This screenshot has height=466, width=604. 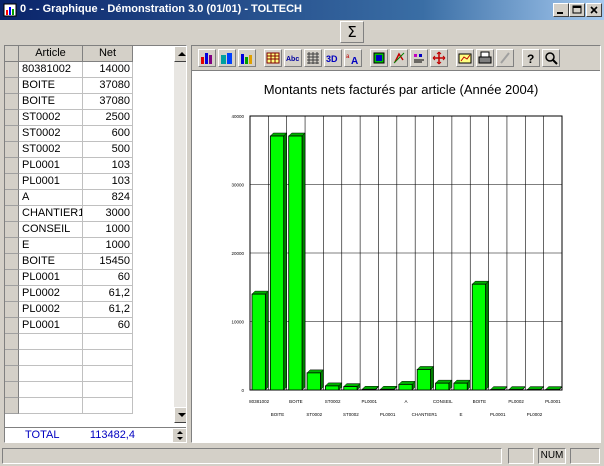 What do you see at coordinates (419, 58) in the screenshot?
I see `legend-button` at bounding box center [419, 58].